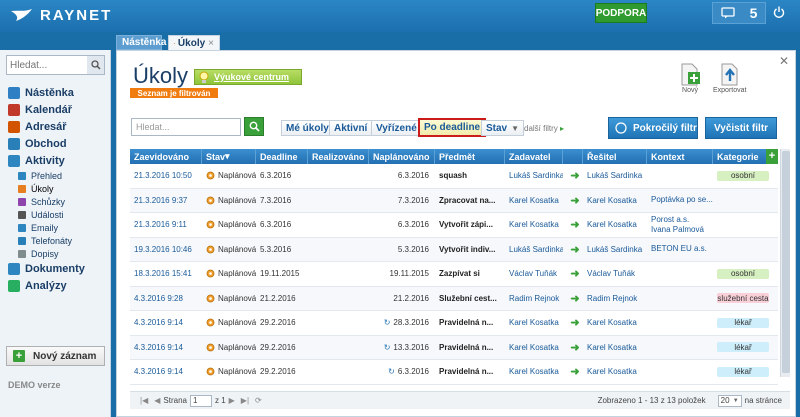  I want to click on column-header: Deadline, so click(282, 156).